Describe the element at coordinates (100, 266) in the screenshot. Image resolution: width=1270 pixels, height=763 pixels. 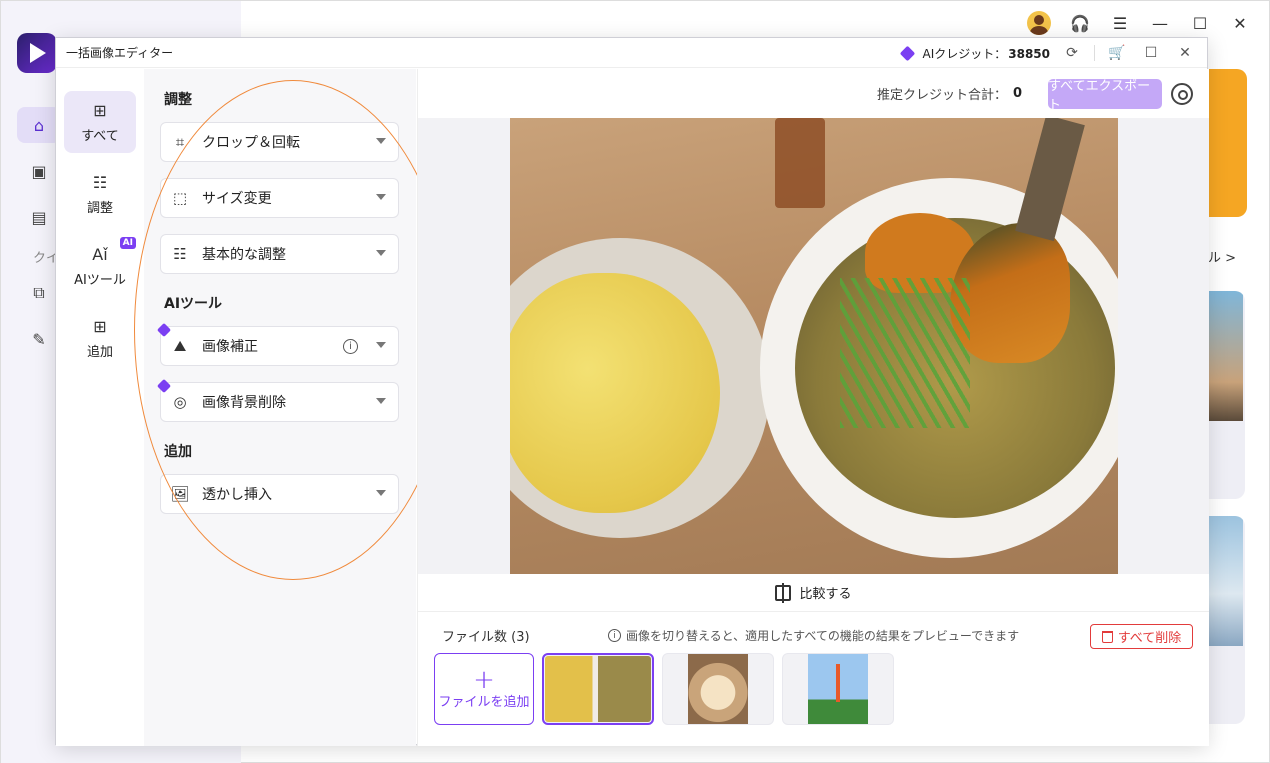
I see `rail-item-ai-tools: AI Aǐ AIツール` at that location.